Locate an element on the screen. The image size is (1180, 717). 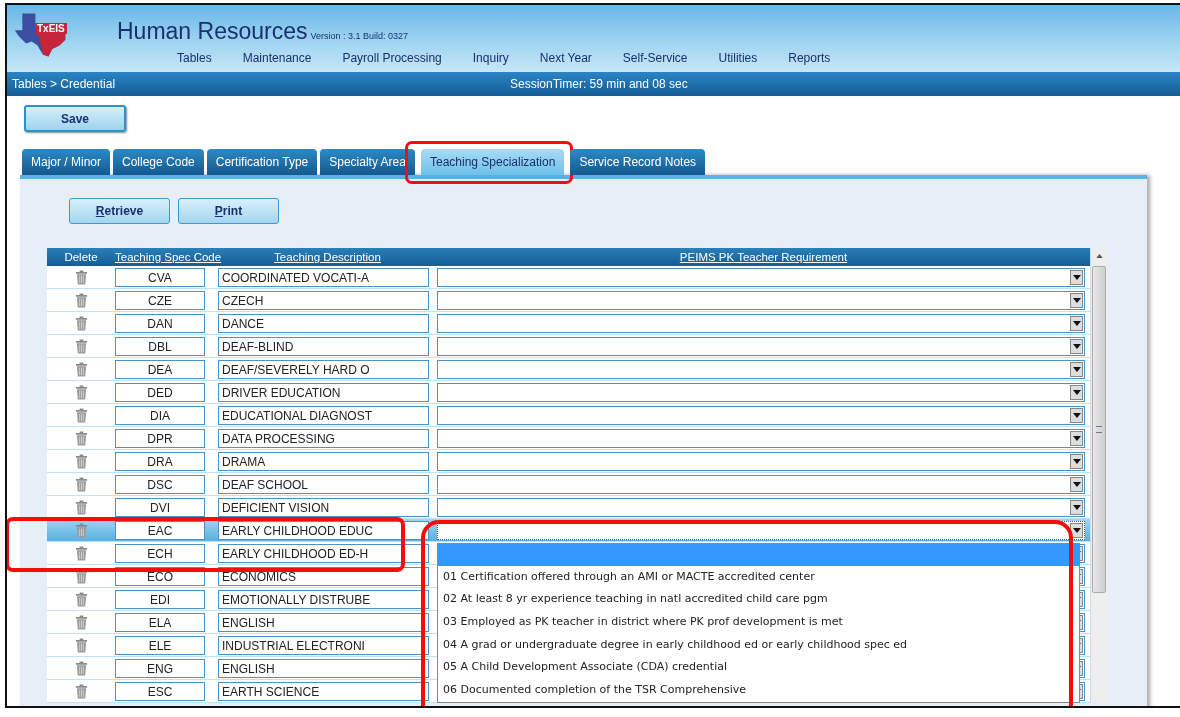
code-field: EDI is located at coordinates (160, 599).